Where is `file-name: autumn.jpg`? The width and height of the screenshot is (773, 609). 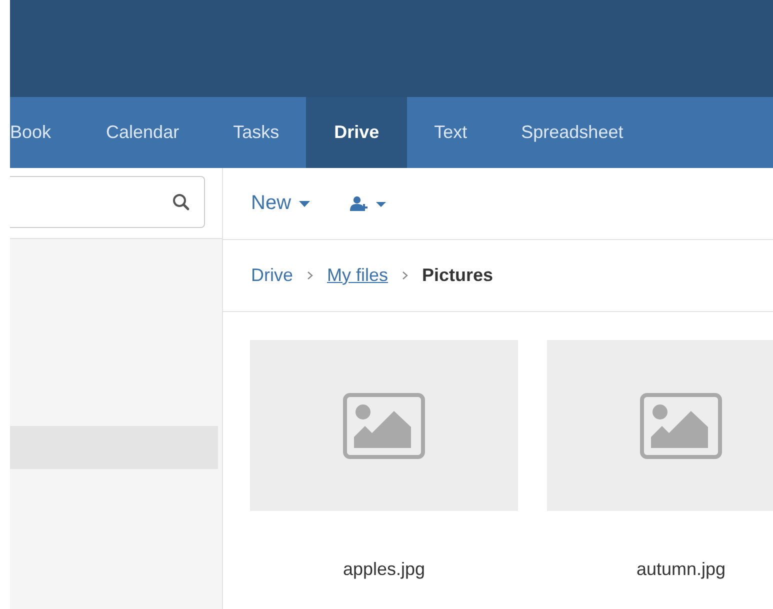
file-name: autumn.jpg is located at coordinates (681, 569).